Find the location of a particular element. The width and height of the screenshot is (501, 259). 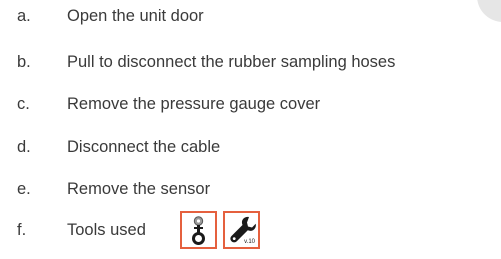

step-text: Open the unit door is located at coordinates (135, 16).